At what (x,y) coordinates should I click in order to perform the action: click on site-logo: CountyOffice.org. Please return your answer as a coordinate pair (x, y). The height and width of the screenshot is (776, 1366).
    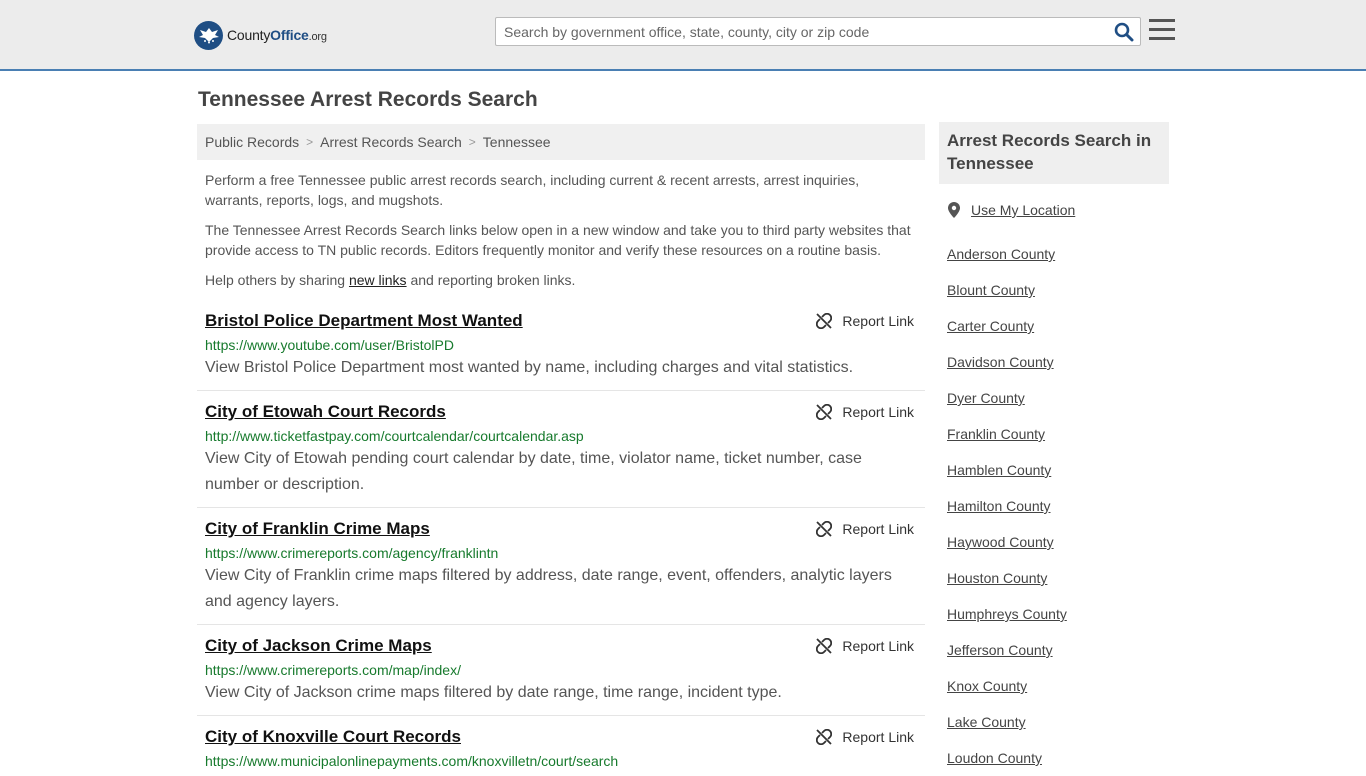
    Looking at the image, I should click on (260, 35).